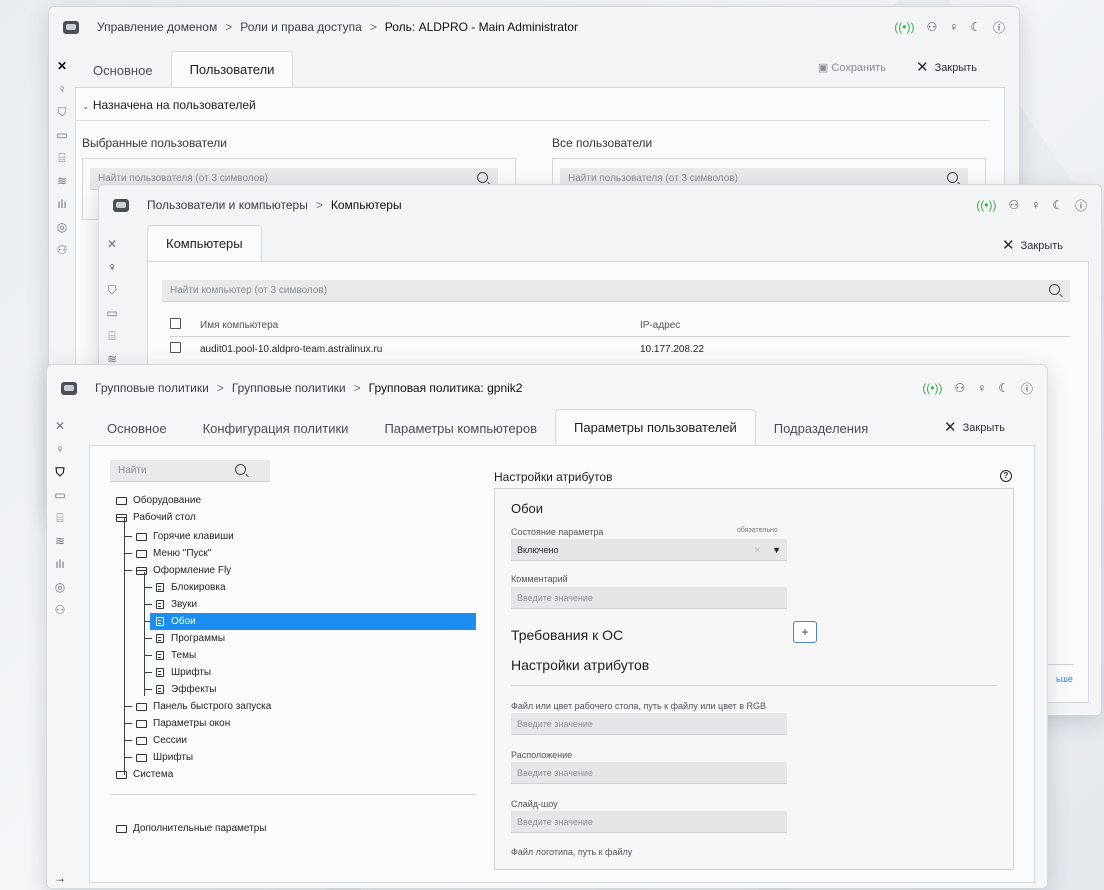 This screenshot has height=890, width=1104. I want to click on tree-item-sessions: Сессии, so click(161, 740).